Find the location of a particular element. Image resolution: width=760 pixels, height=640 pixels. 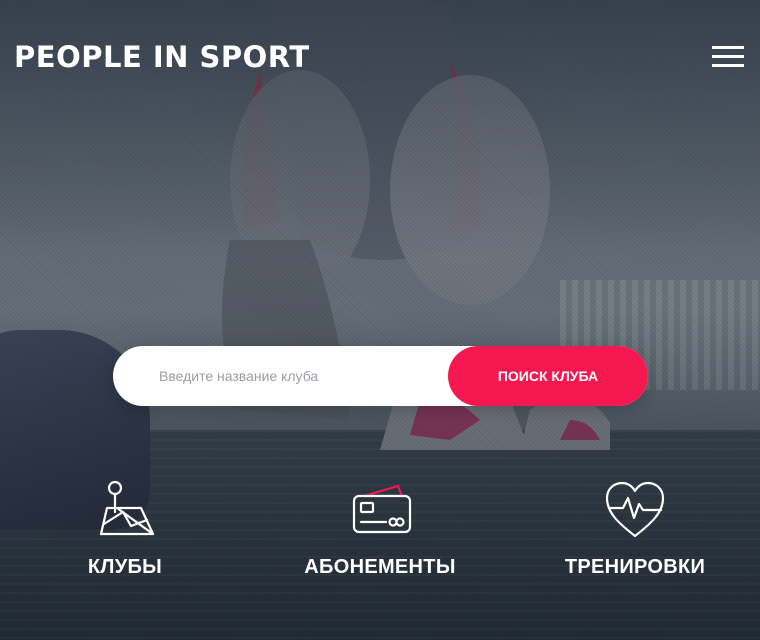

feature-clubs: КЛУБЫ is located at coordinates (125, 528).